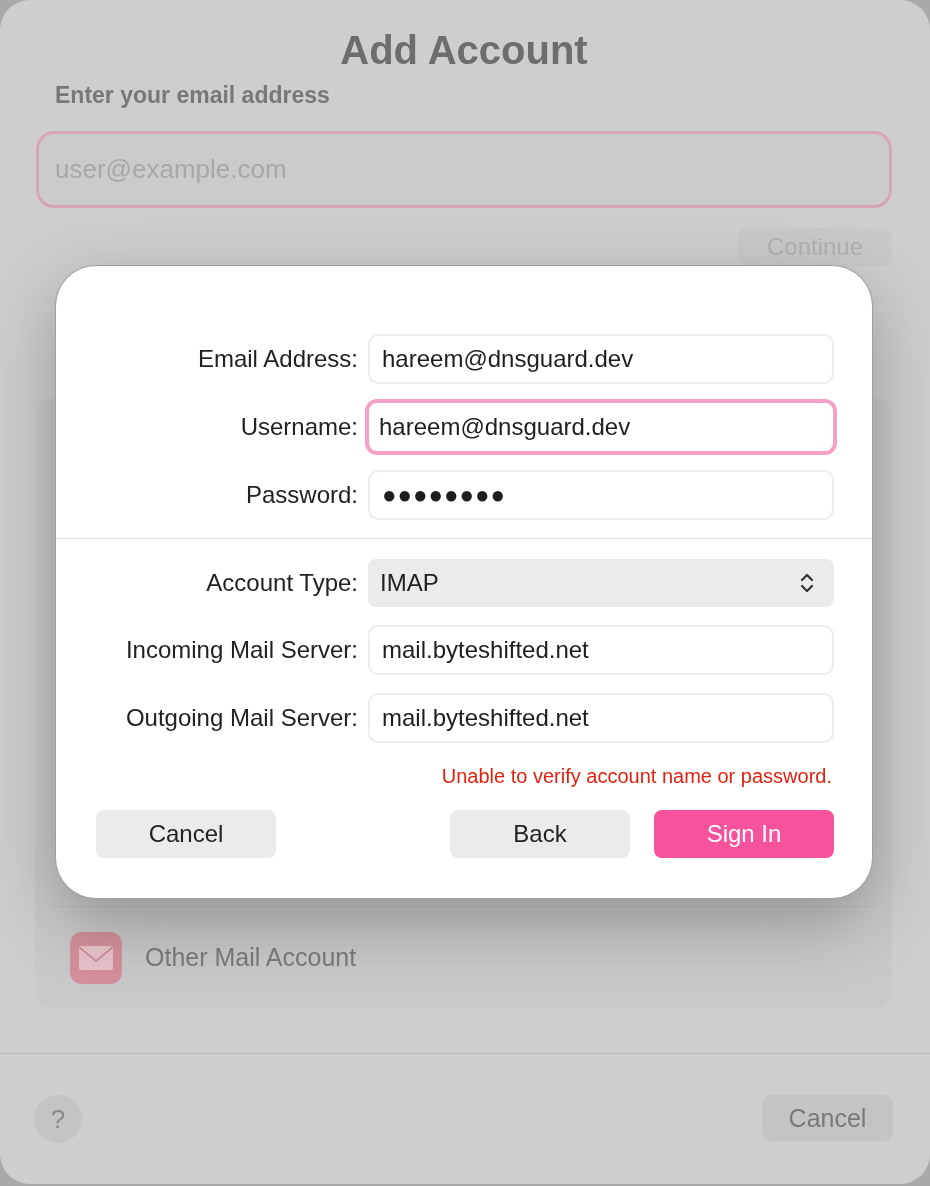 This screenshot has width=930, height=1186. What do you see at coordinates (241, 718) in the screenshot?
I see `field-label: Outgoing Mail Server:` at bounding box center [241, 718].